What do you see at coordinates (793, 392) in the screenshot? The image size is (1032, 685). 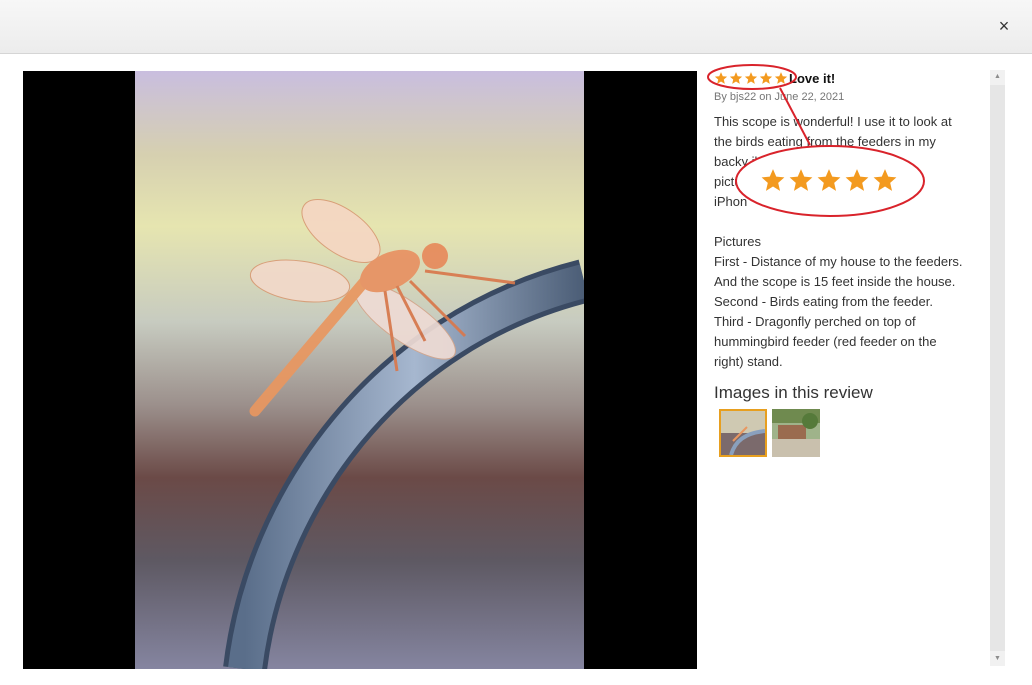 I see `images-heading: Images in this review` at bounding box center [793, 392].